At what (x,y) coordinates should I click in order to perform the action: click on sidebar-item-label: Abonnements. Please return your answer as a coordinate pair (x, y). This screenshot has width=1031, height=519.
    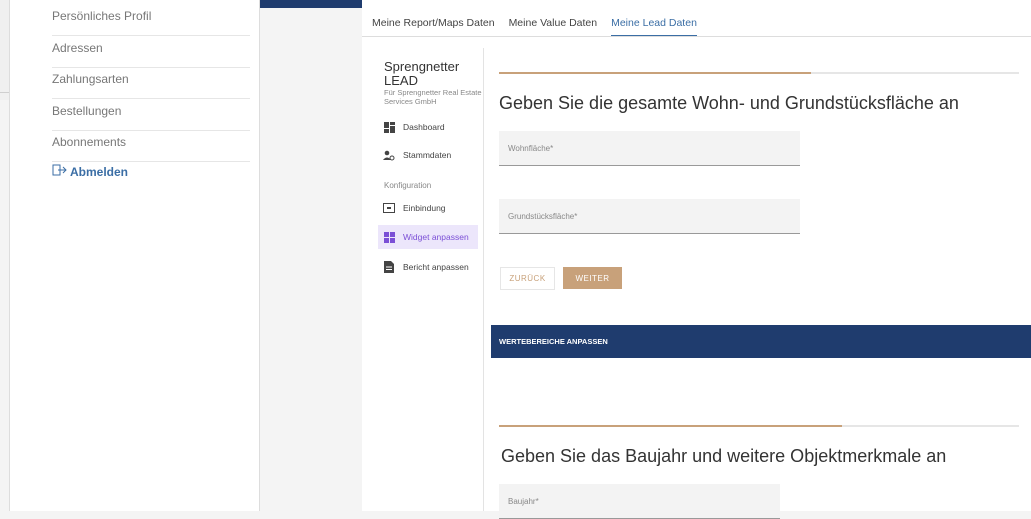
    Looking at the image, I should click on (89, 142).